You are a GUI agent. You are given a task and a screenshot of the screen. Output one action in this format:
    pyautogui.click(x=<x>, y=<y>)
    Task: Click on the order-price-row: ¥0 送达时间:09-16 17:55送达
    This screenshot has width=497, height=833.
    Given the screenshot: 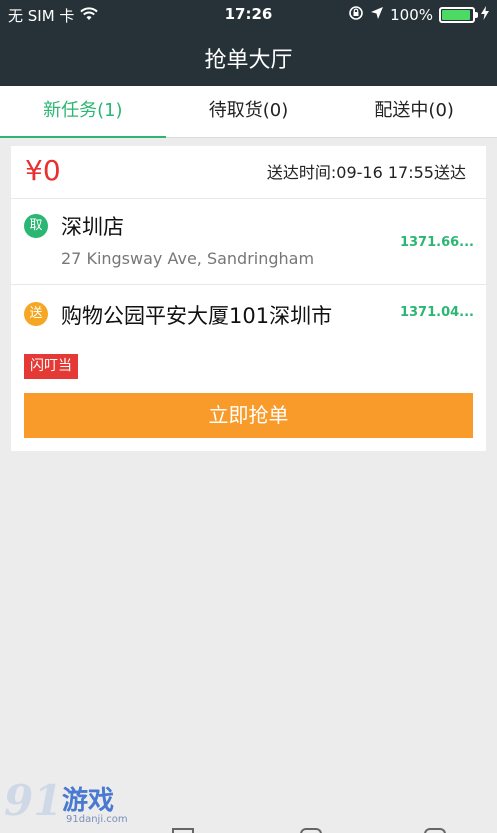 What is the action you would take?
    pyautogui.click(x=248, y=172)
    